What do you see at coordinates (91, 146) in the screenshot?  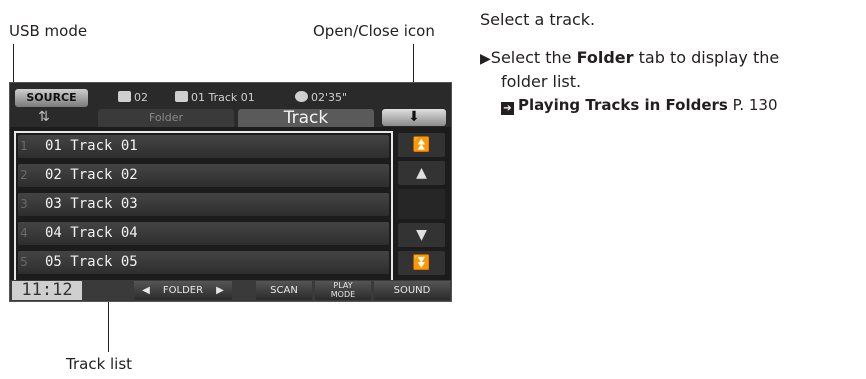 I see `track-title: 01 Track 01` at bounding box center [91, 146].